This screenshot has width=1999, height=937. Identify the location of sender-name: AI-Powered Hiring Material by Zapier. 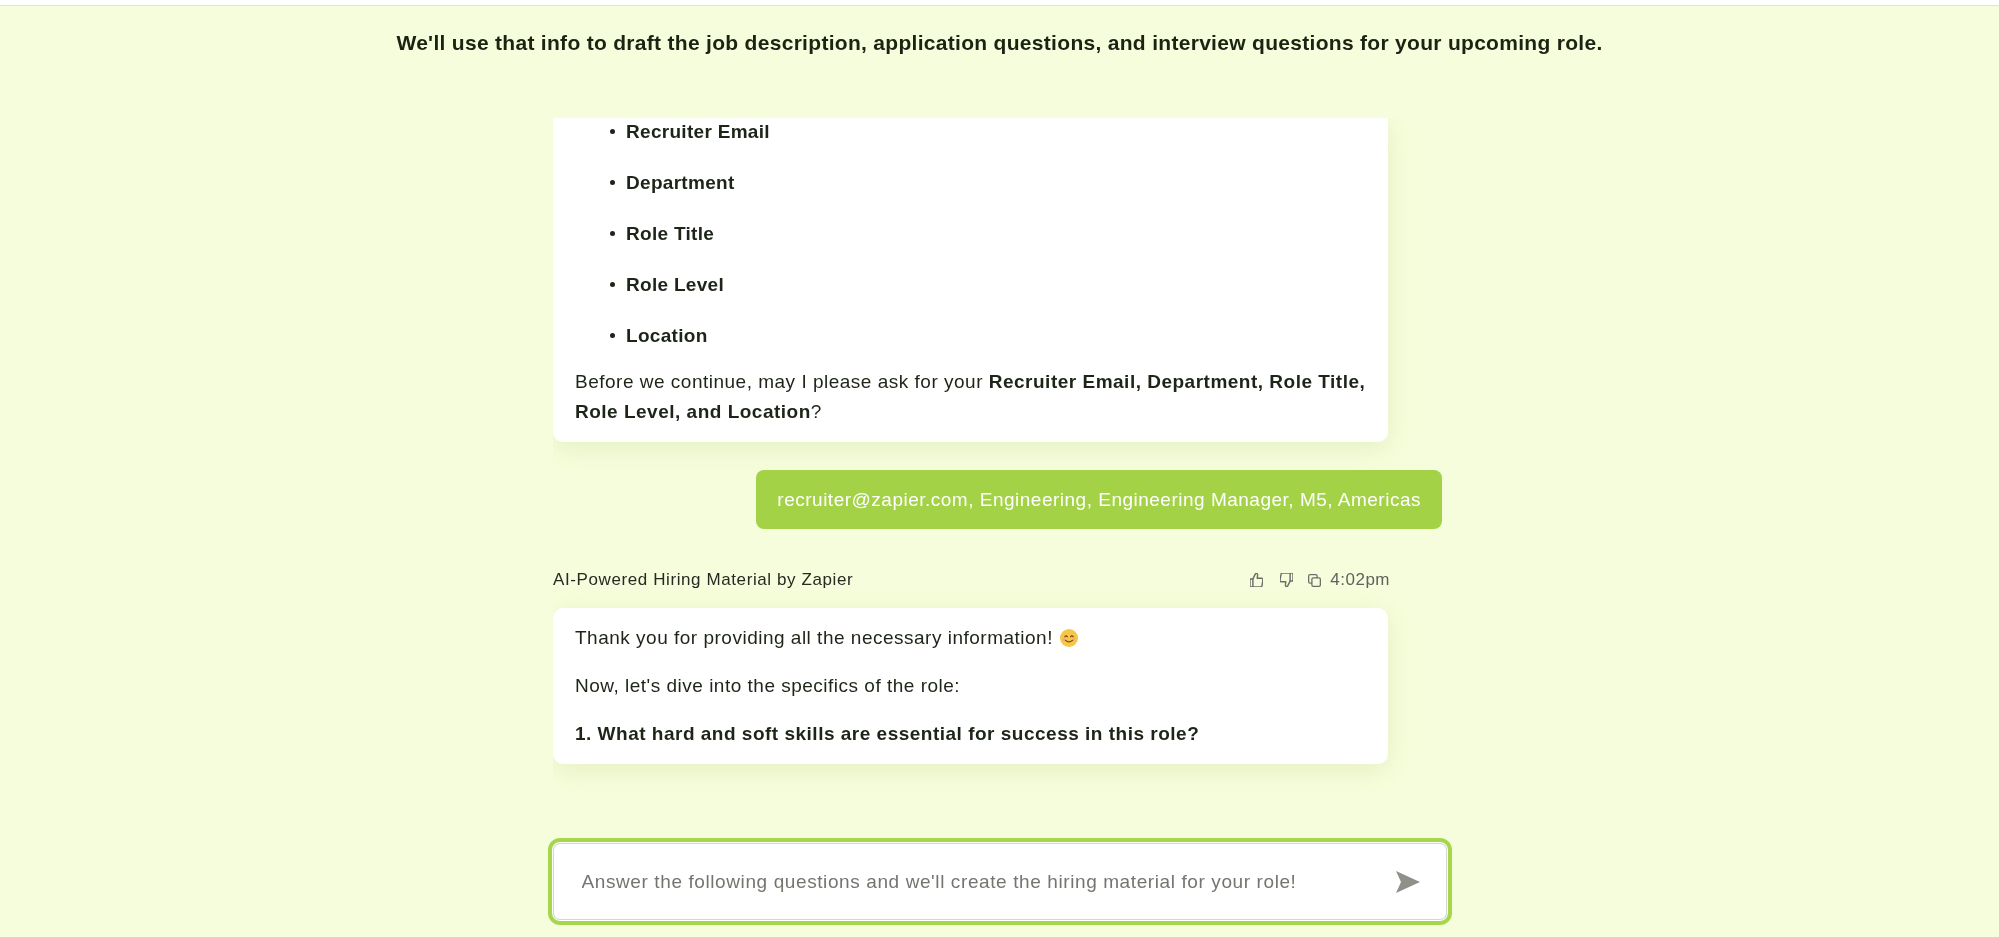
(703, 580).